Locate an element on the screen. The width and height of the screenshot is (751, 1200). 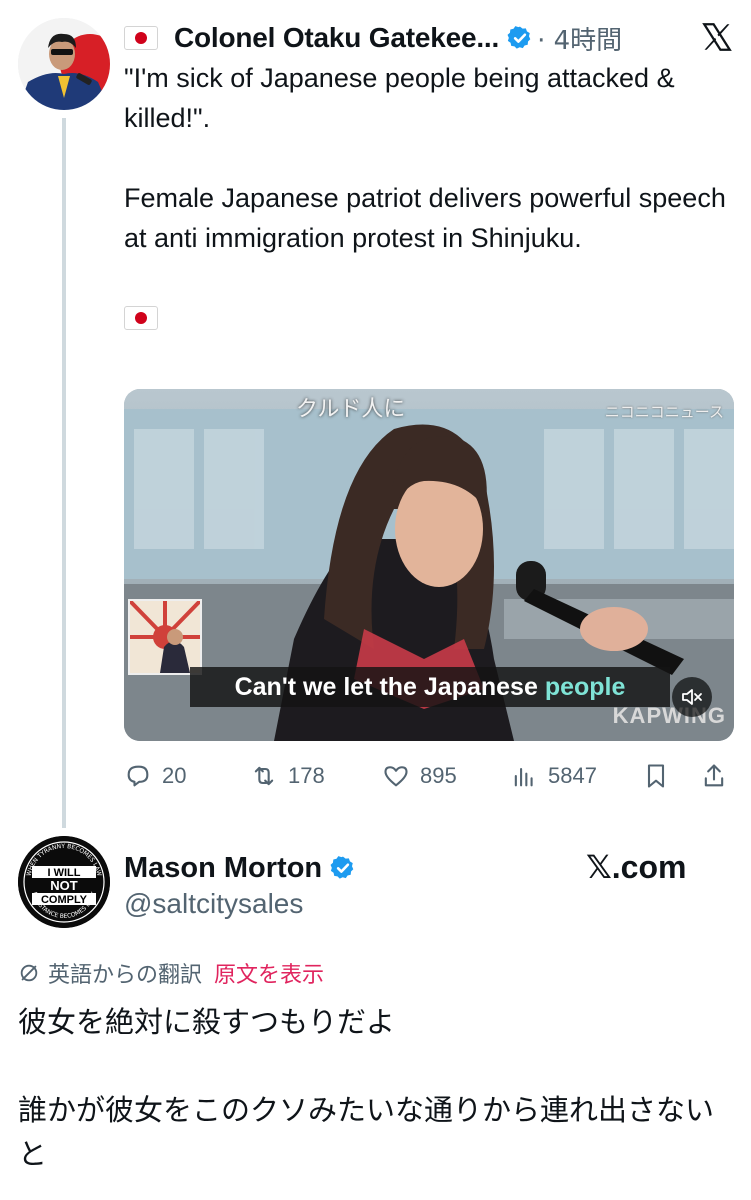
quote-author-name: Mason Morton is located at coordinates (223, 868).